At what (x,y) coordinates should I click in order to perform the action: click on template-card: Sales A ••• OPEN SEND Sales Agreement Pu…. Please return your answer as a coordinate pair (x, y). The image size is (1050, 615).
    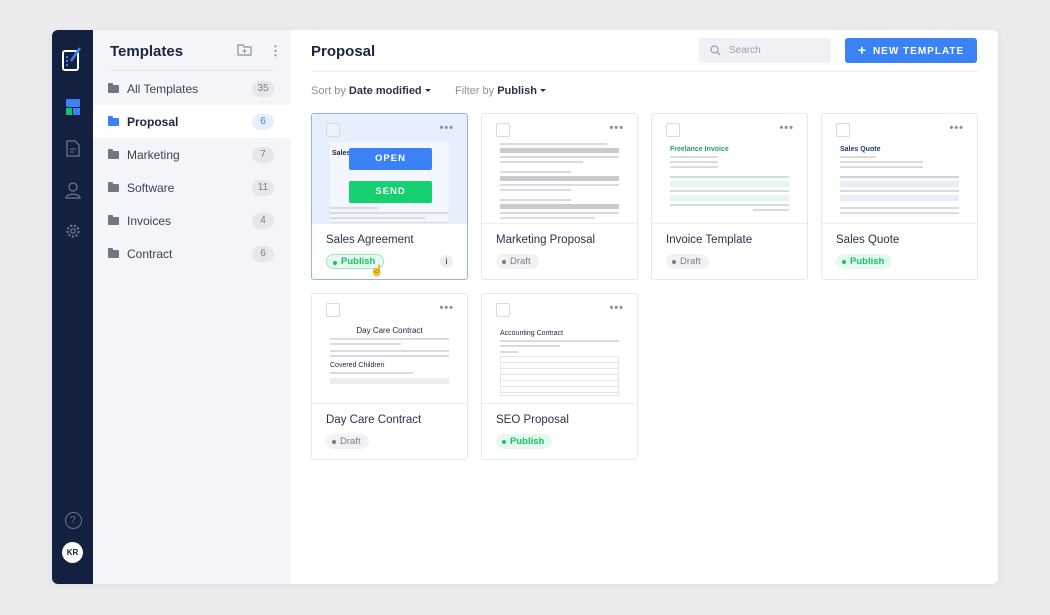
    Looking at the image, I should click on (389, 196).